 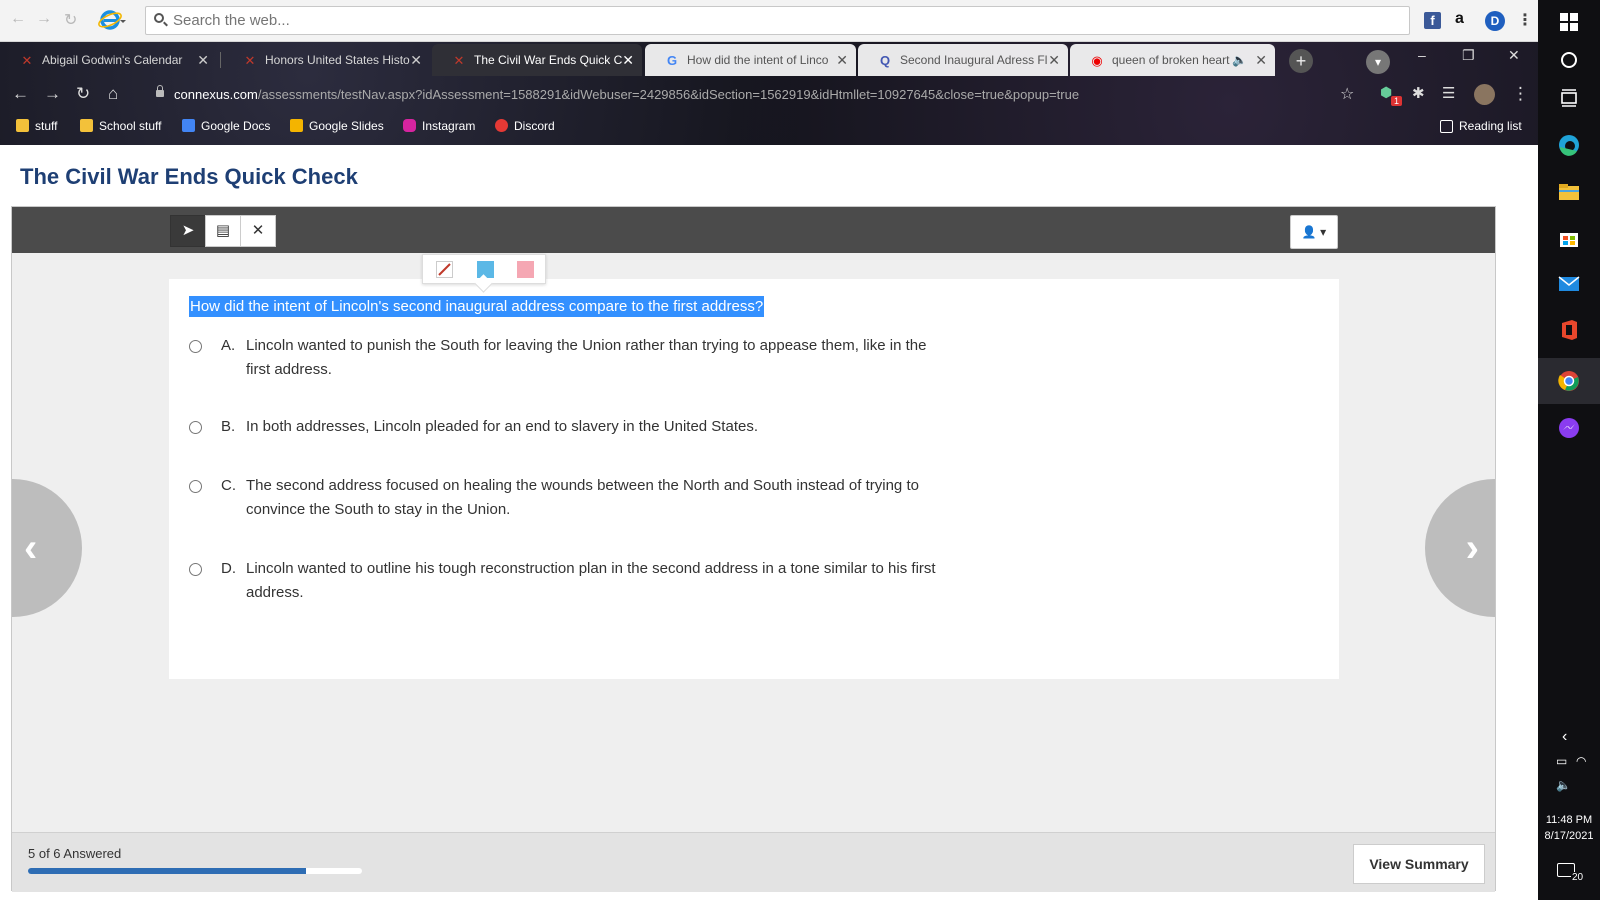 What do you see at coordinates (439, 126) in the screenshot?
I see `bookmark-instagram: Instagram` at bounding box center [439, 126].